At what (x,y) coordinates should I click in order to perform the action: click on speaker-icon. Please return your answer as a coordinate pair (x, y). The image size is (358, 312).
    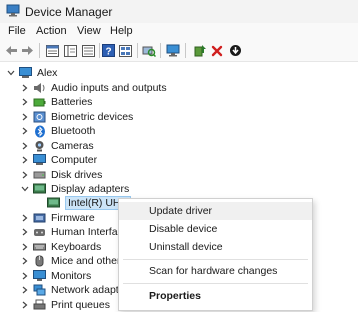
    Looking at the image, I should click on (39, 88).